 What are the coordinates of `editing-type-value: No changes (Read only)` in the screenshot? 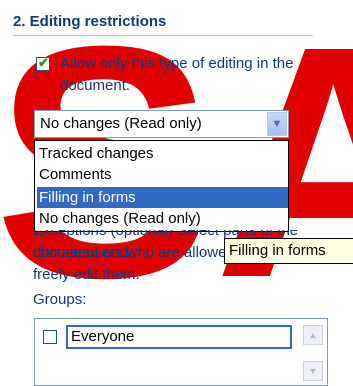 It's located at (121, 123).